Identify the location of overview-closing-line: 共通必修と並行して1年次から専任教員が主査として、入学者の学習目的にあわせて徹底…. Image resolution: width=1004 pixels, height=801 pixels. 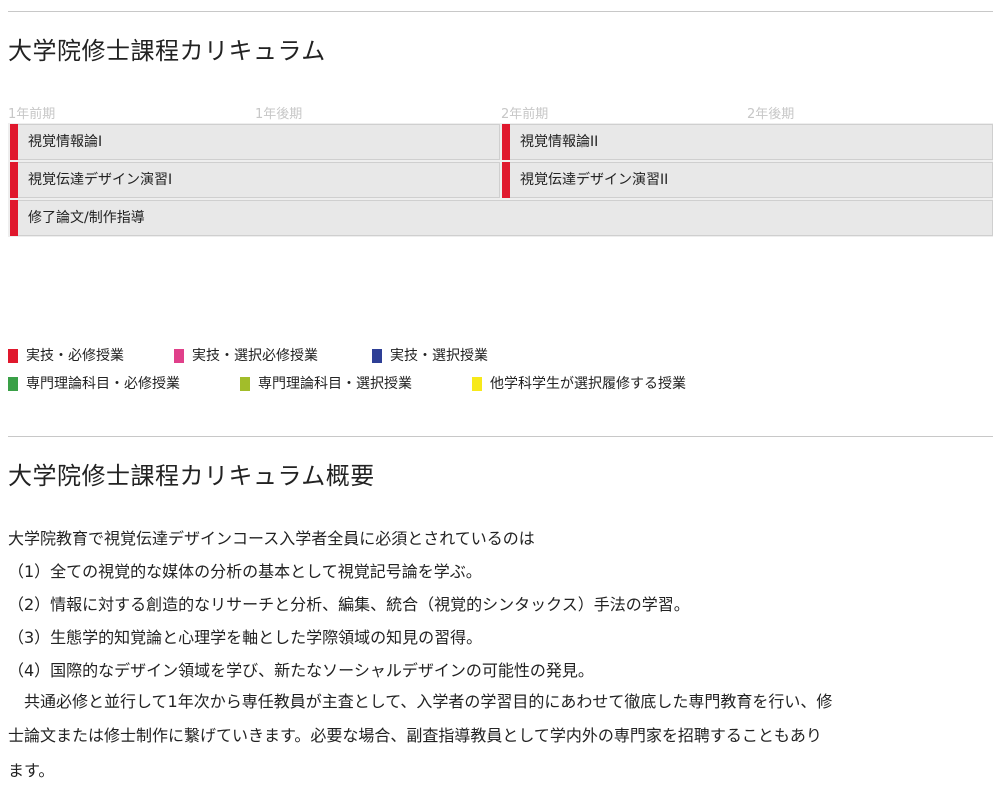
(420, 701).